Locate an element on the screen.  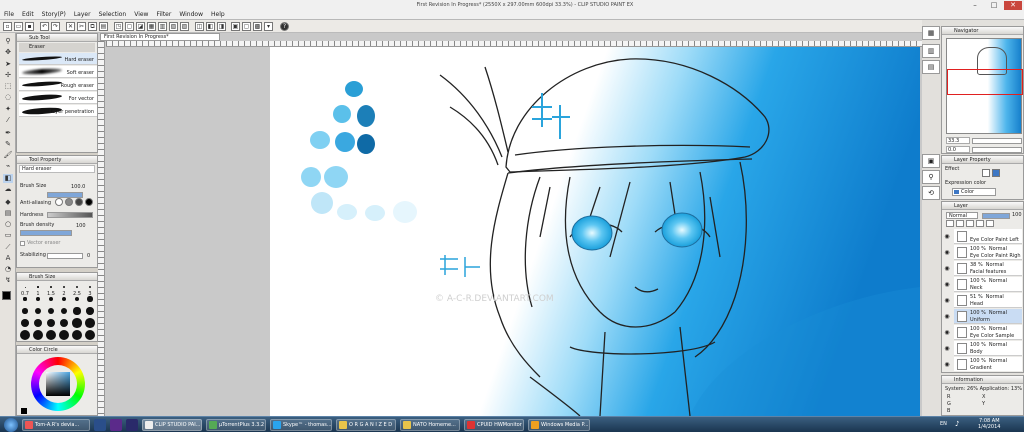
layer-property-strip-icon: ▣ is located at coordinates (931, 161).